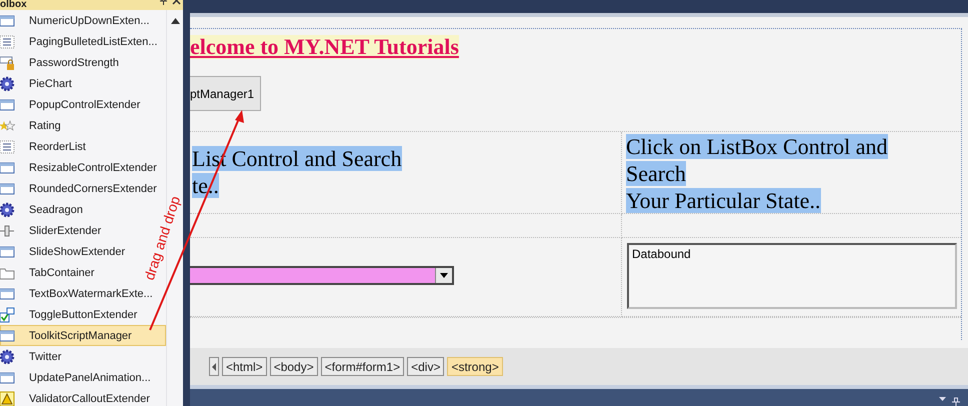 This screenshot has width=968, height=406. What do you see at coordinates (244, 366) in the screenshot?
I see `tag-path-button: <html>` at bounding box center [244, 366].